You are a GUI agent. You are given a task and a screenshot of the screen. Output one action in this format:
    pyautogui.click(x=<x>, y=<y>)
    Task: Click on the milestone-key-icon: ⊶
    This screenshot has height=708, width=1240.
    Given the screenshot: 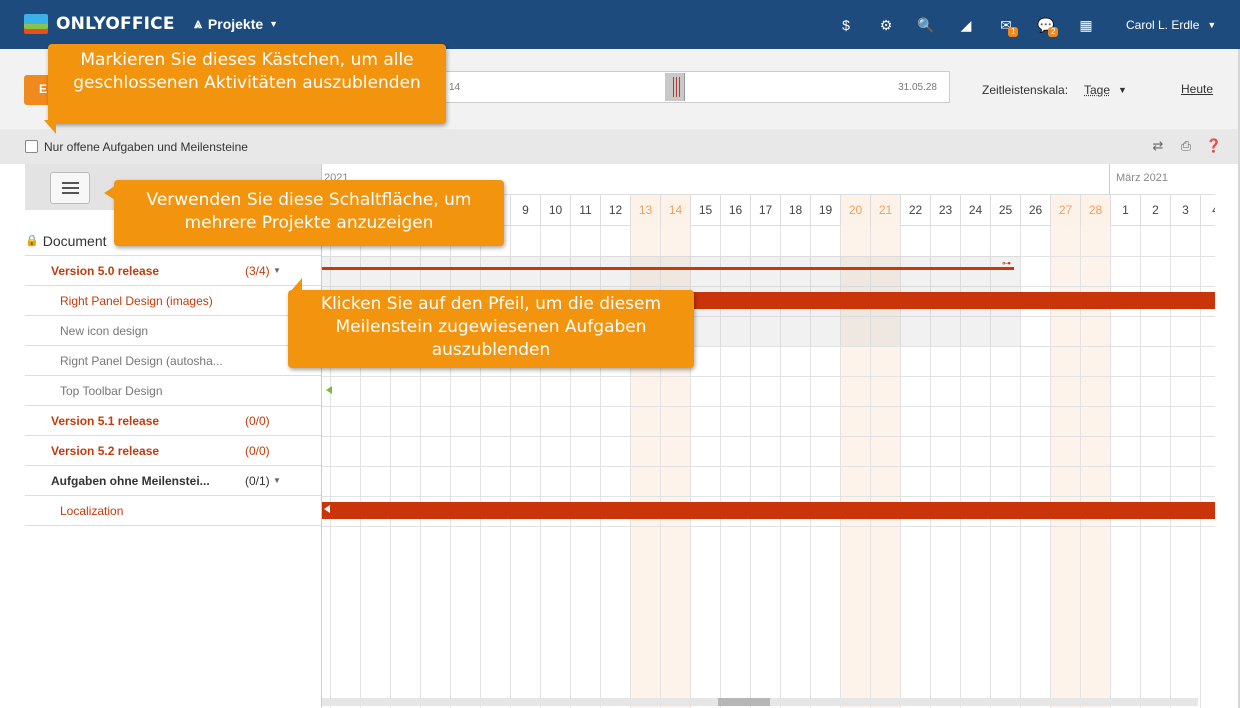 What is the action you would take?
    pyautogui.click(x=1006, y=263)
    